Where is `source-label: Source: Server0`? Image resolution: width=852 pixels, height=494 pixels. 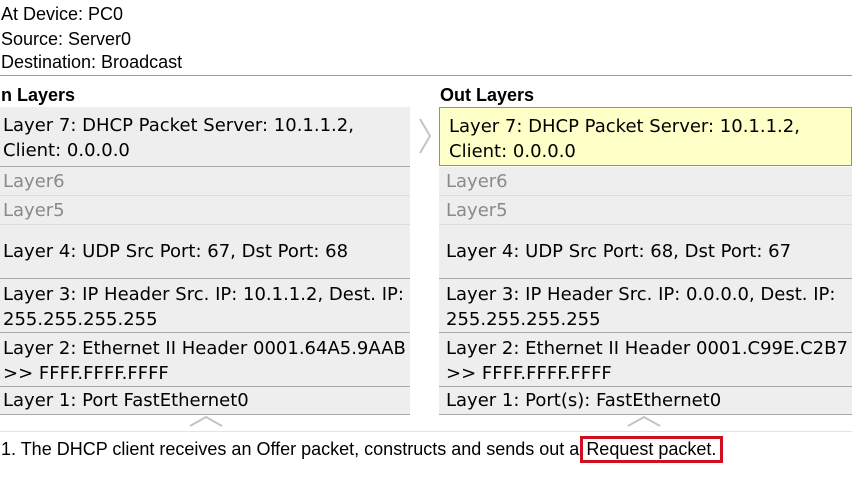 source-label: Source: Server0 is located at coordinates (66, 39).